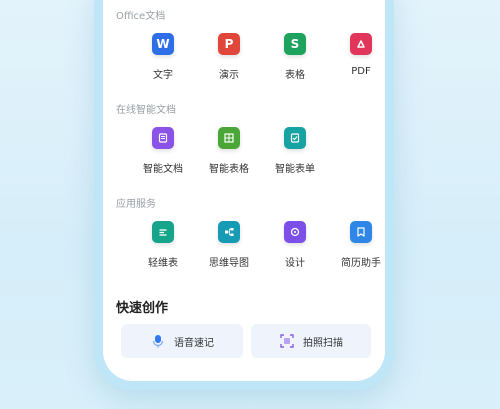 The width and height of the screenshot is (500, 409). What do you see at coordinates (163, 138) in the screenshot?
I see `smart-doc-icon` at bounding box center [163, 138].